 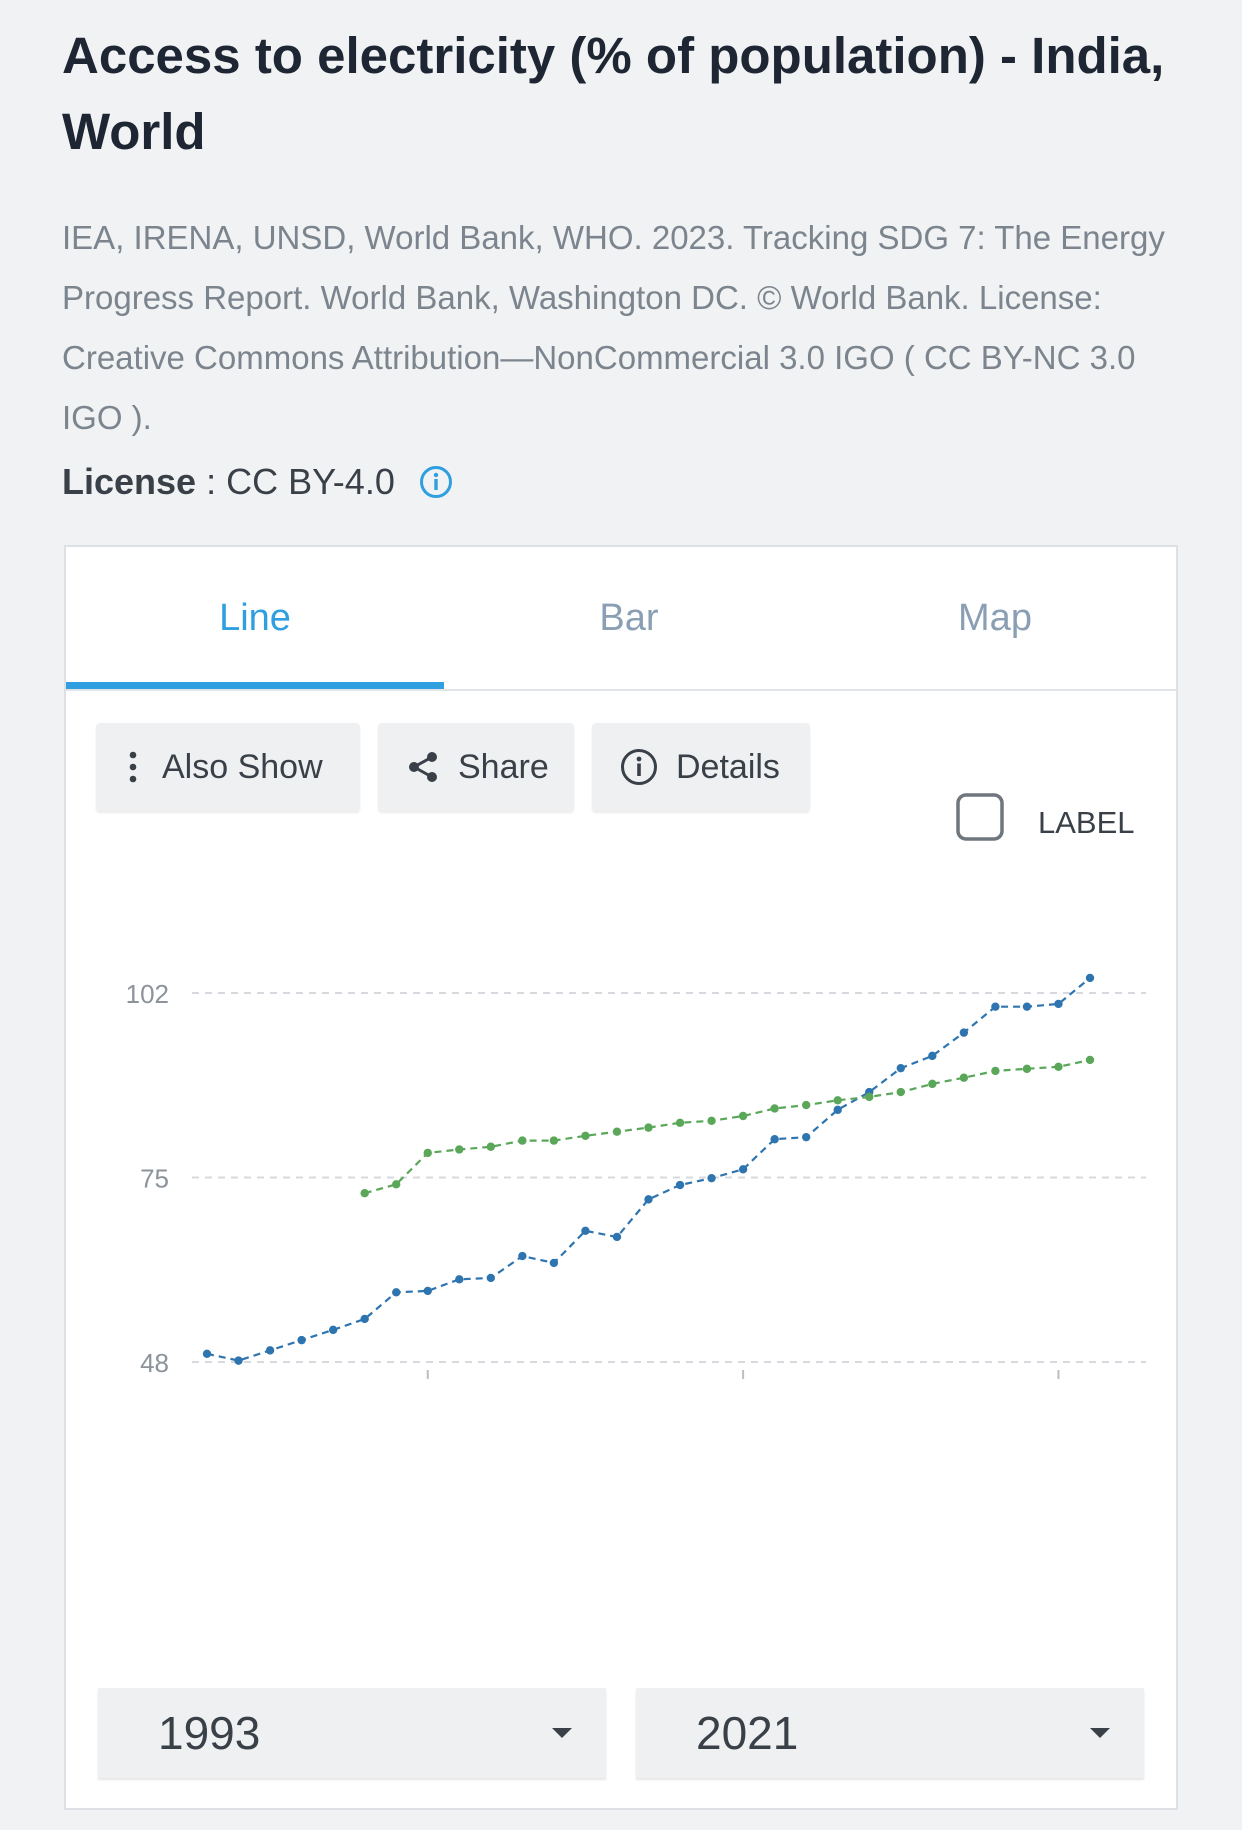 I want to click on series-line-india, so click(x=648, y=1169).